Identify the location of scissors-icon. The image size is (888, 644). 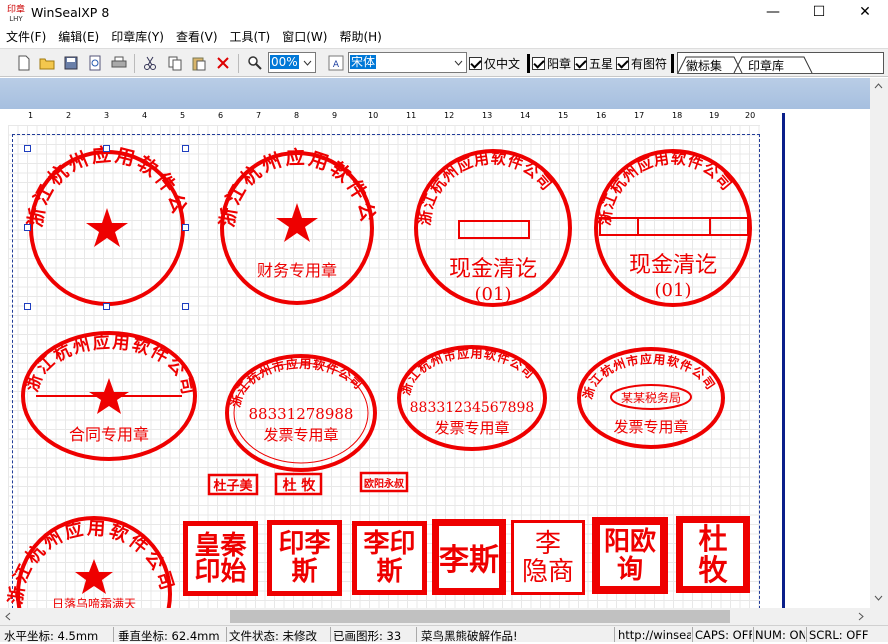
(150, 63).